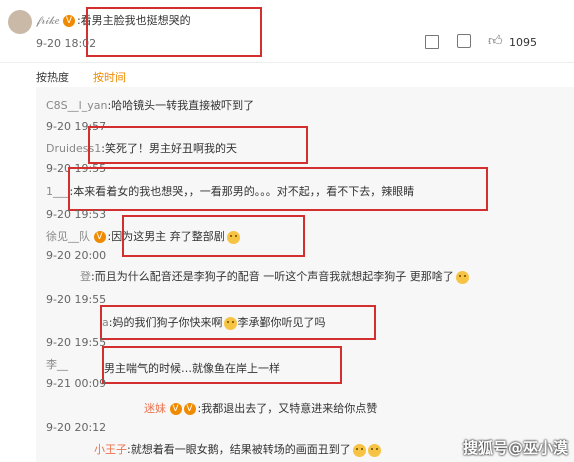 Image resolution: width=574 pixels, height=462 pixels. Describe the element at coordinates (464, 41) in the screenshot. I see `comment-icon` at that location.